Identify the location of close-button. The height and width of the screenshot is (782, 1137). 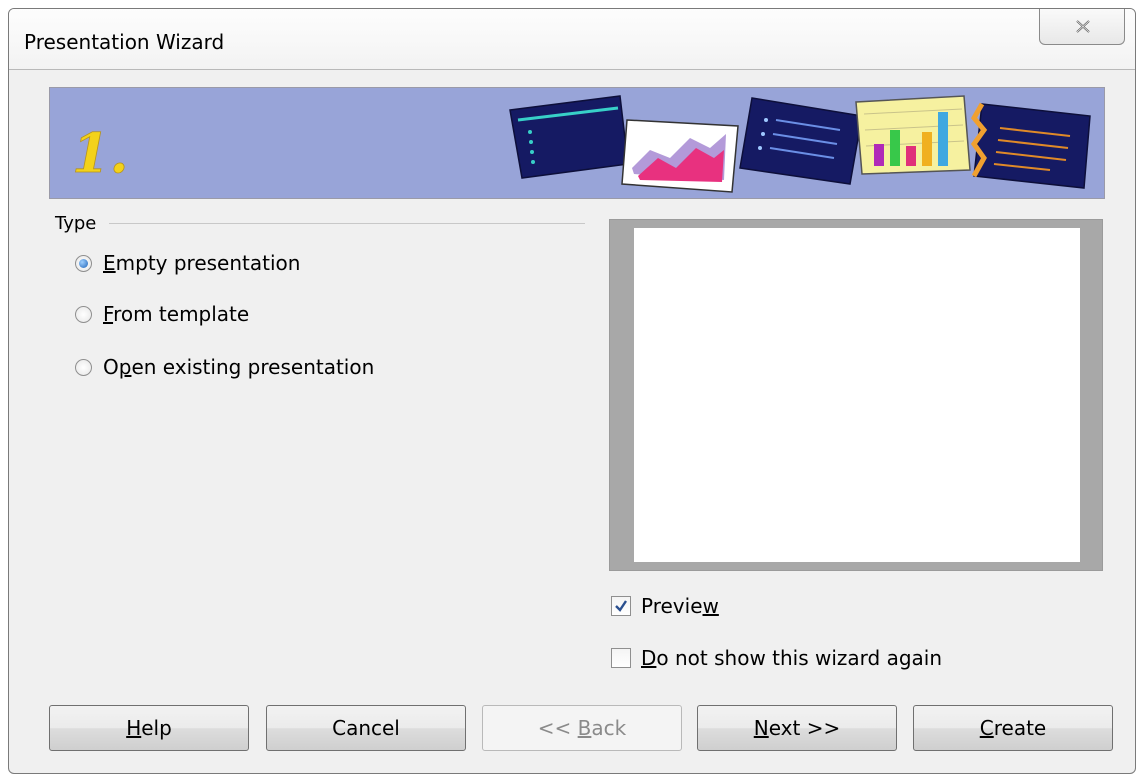
(1082, 27).